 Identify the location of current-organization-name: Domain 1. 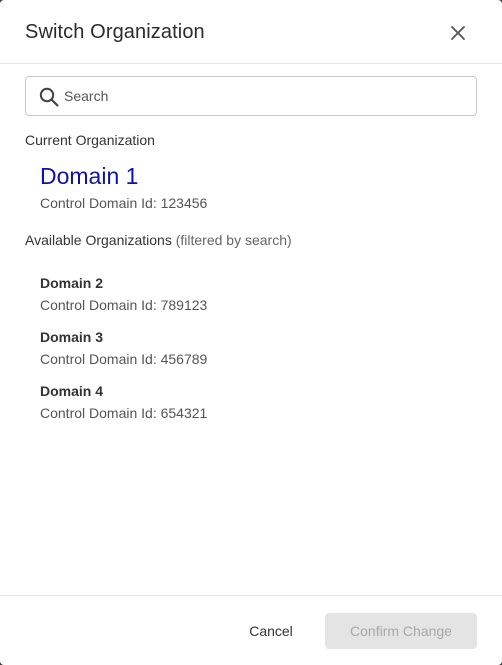
(89, 176).